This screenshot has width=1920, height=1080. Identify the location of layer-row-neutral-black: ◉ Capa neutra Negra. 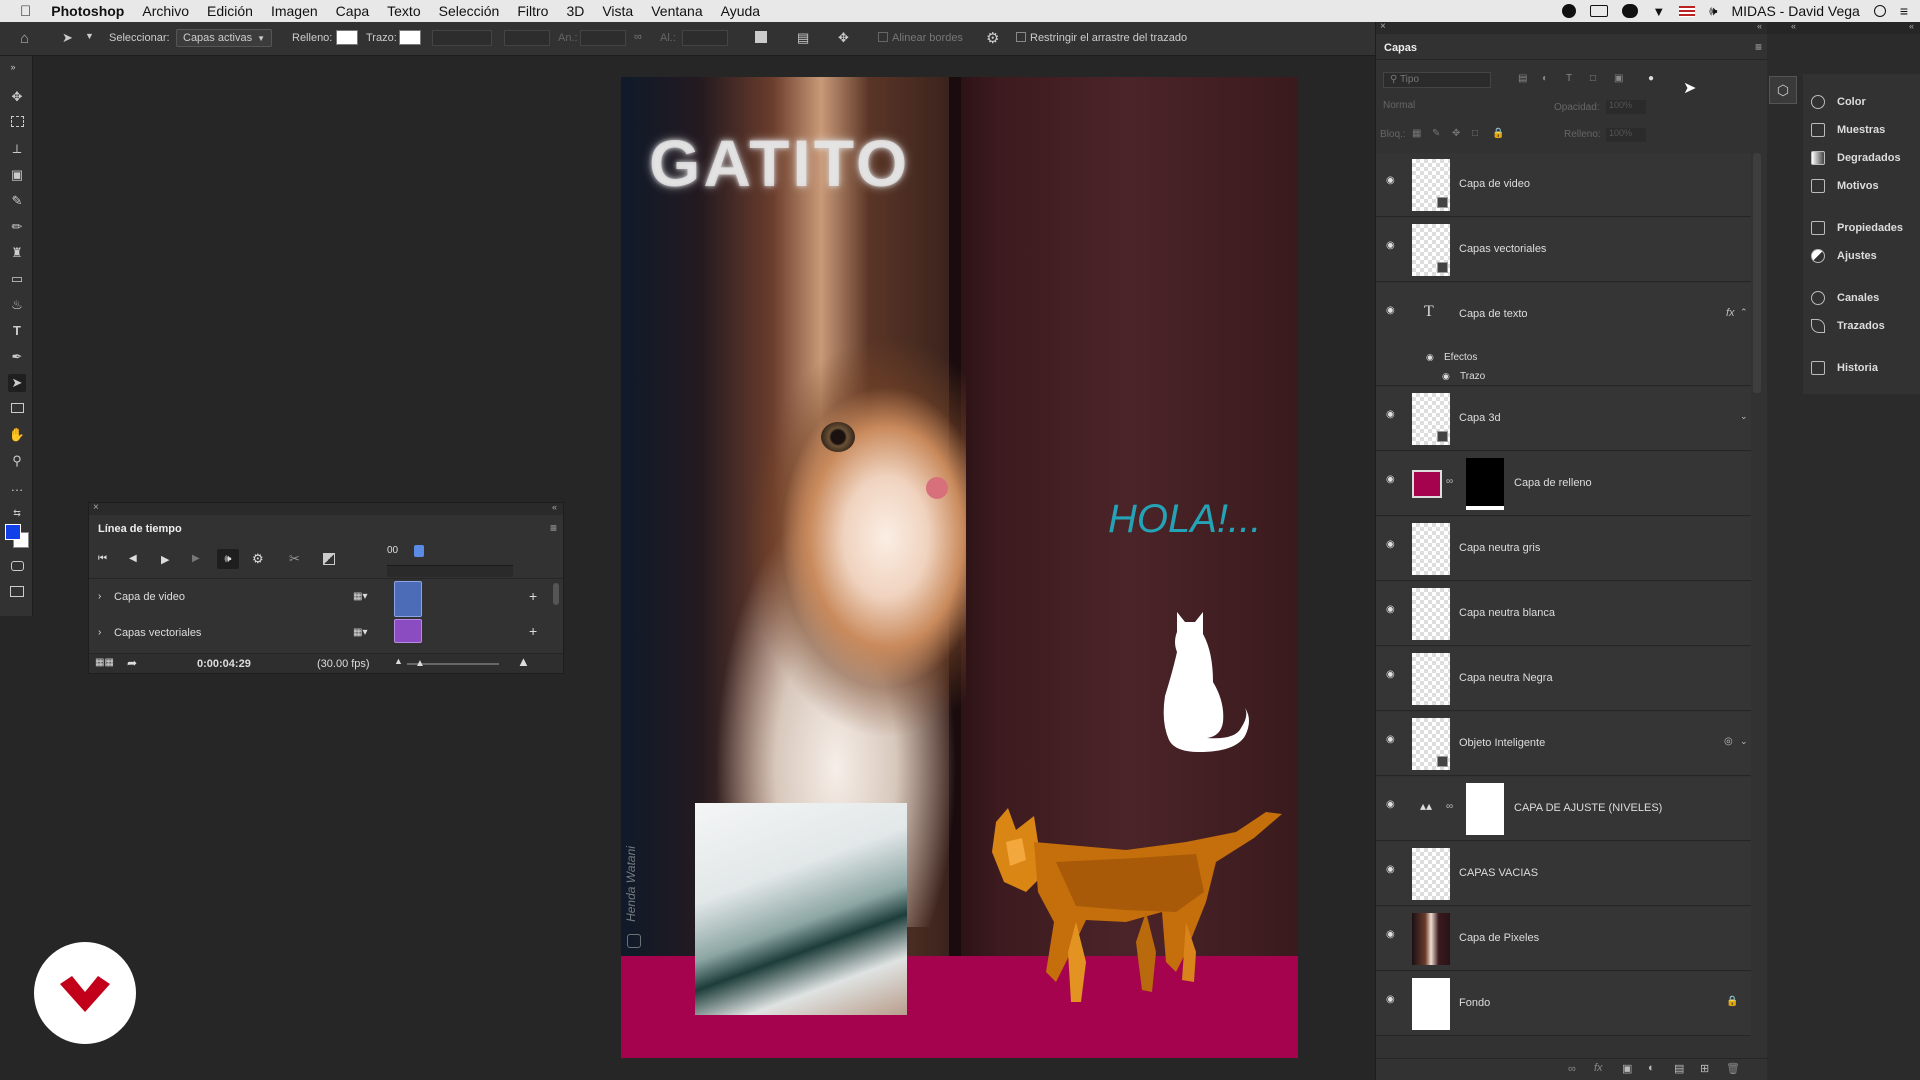
(1563, 679).